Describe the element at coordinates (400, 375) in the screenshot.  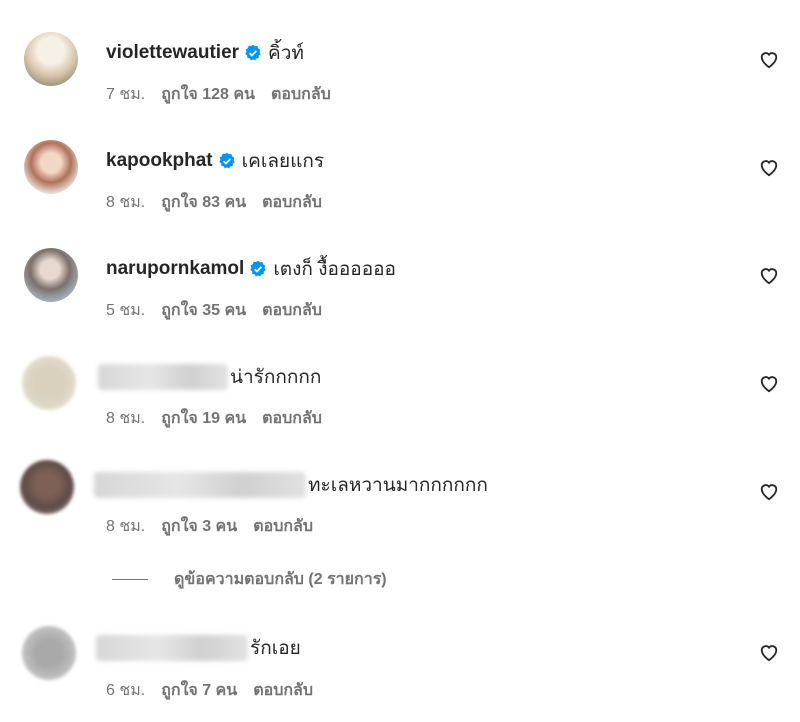
I see `comment-item: น่ารักกกกก 8 ชม. ถูกใจ 19 คน ตอบกลับ` at that location.